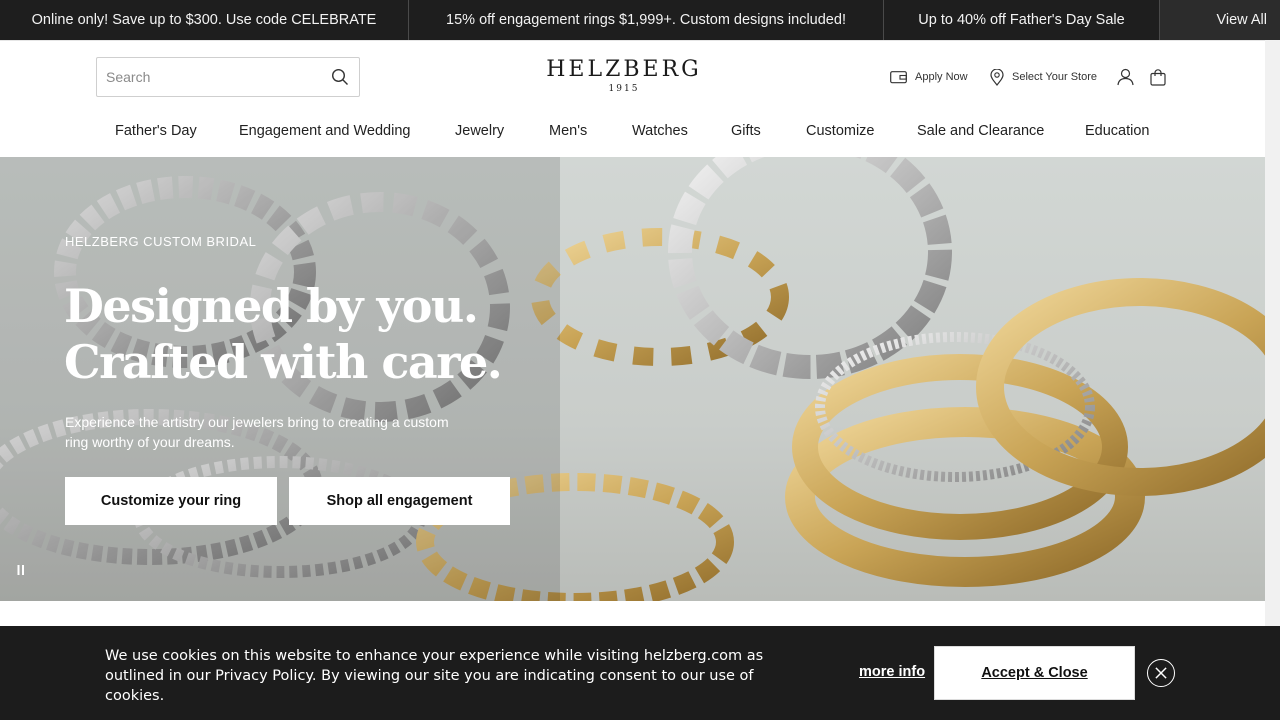 The image size is (1280, 720). What do you see at coordinates (171, 501) in the screenshot?
I see `customize-ring-button: Customize your ring` at bounding box center [171, 501].